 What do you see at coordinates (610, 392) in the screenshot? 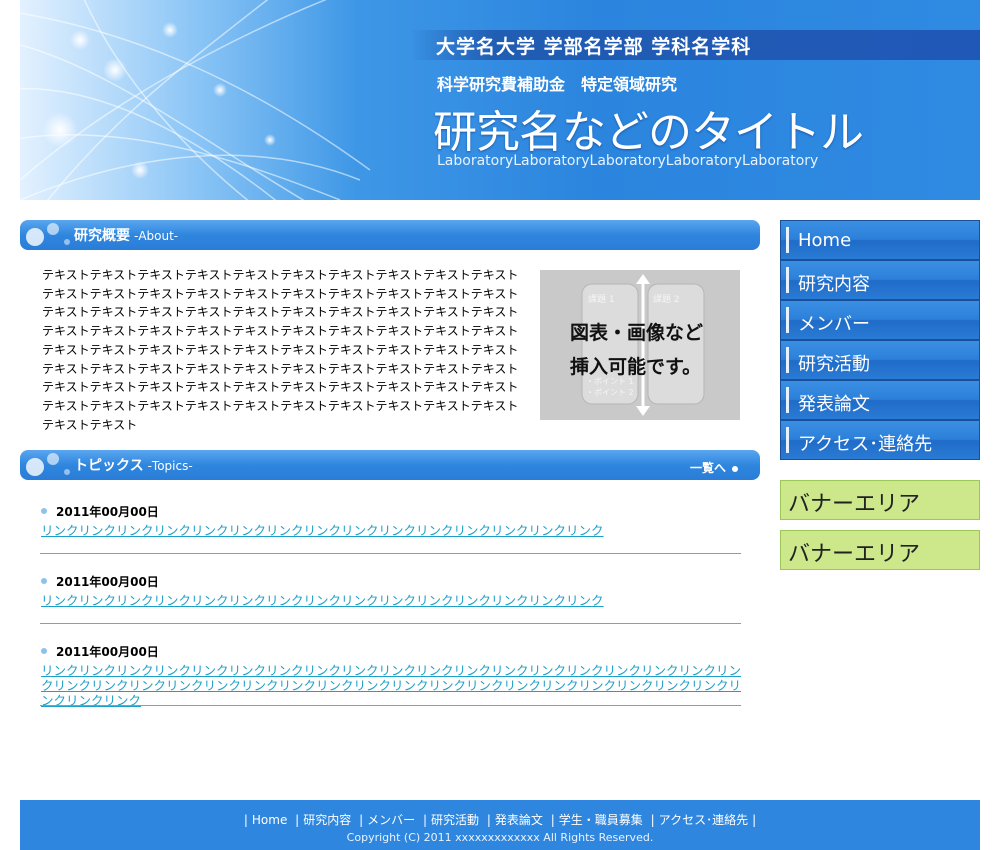
I see `image-point-2: ・ポイント 2` at bounding box center [610, 392].